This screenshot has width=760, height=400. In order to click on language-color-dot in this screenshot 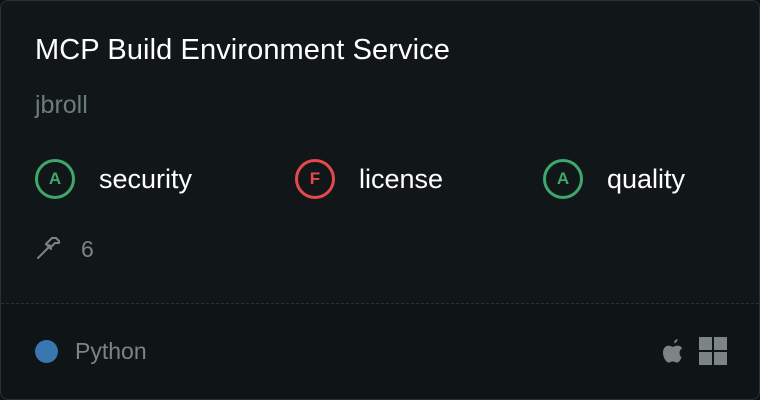, I will do `click(46, 351)`.